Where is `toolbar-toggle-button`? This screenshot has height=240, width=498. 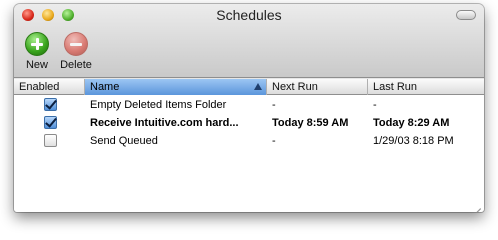
toolbar-toggle-button is located at coordinates (466, 15).